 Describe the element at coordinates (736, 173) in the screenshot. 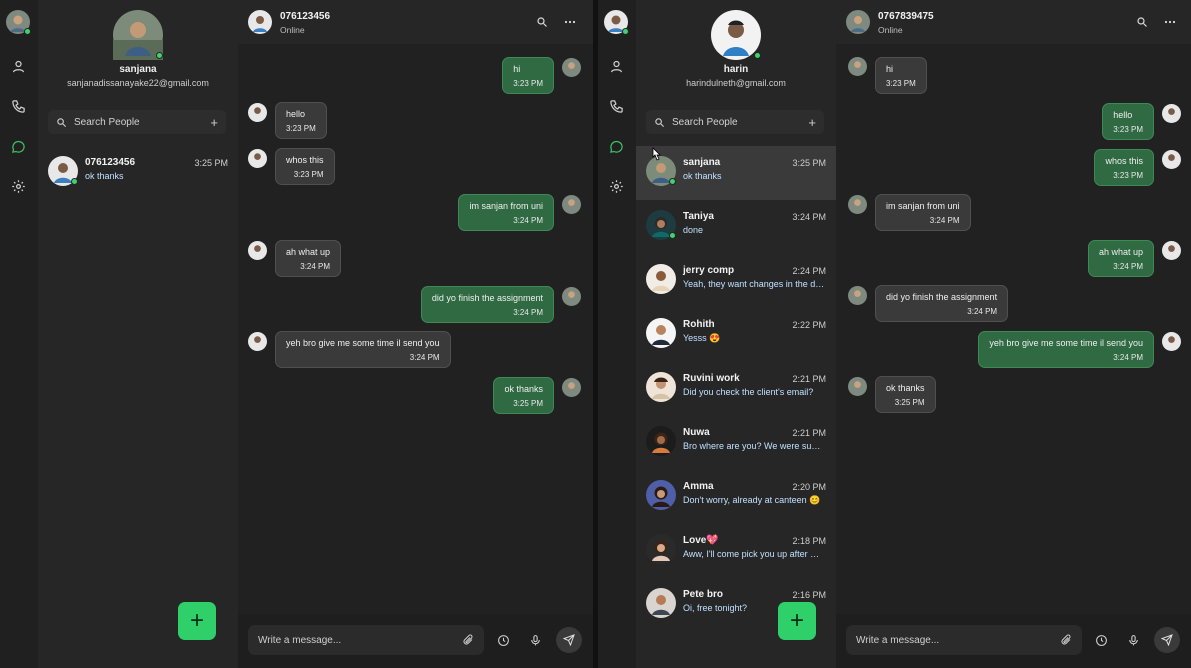

I see `chat-item-selected: sanjana 3:25 PM ok thanks` at that location.